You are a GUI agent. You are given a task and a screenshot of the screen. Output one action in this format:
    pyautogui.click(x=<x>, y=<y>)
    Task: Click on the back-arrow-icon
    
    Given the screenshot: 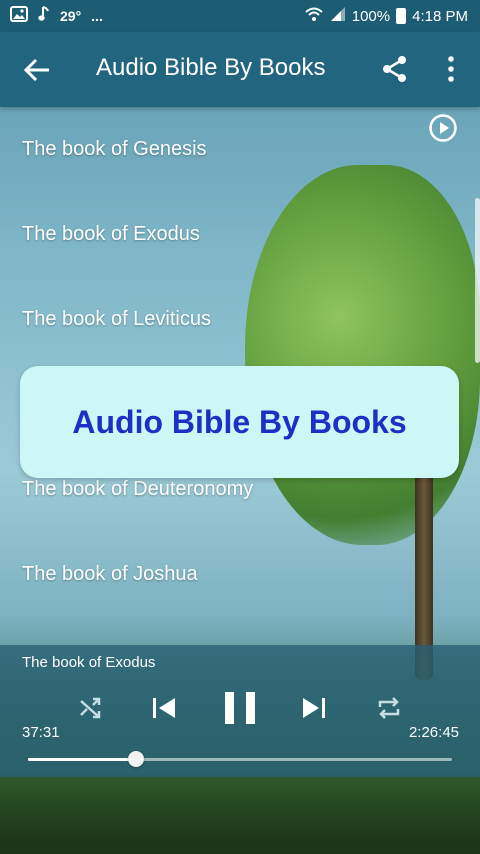 What is the action you would take?
    pyautogui.click(x=37, y=70)
    